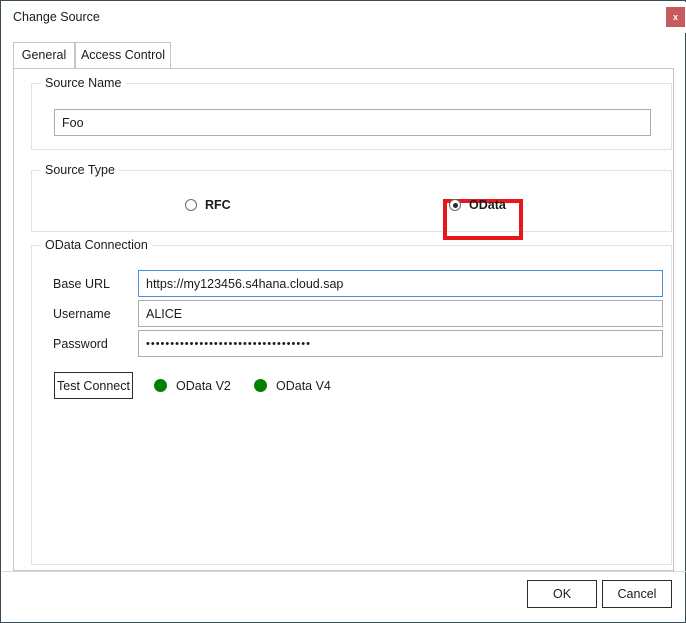  I want to click on radio-label-odata: OData, so click(487, 205).